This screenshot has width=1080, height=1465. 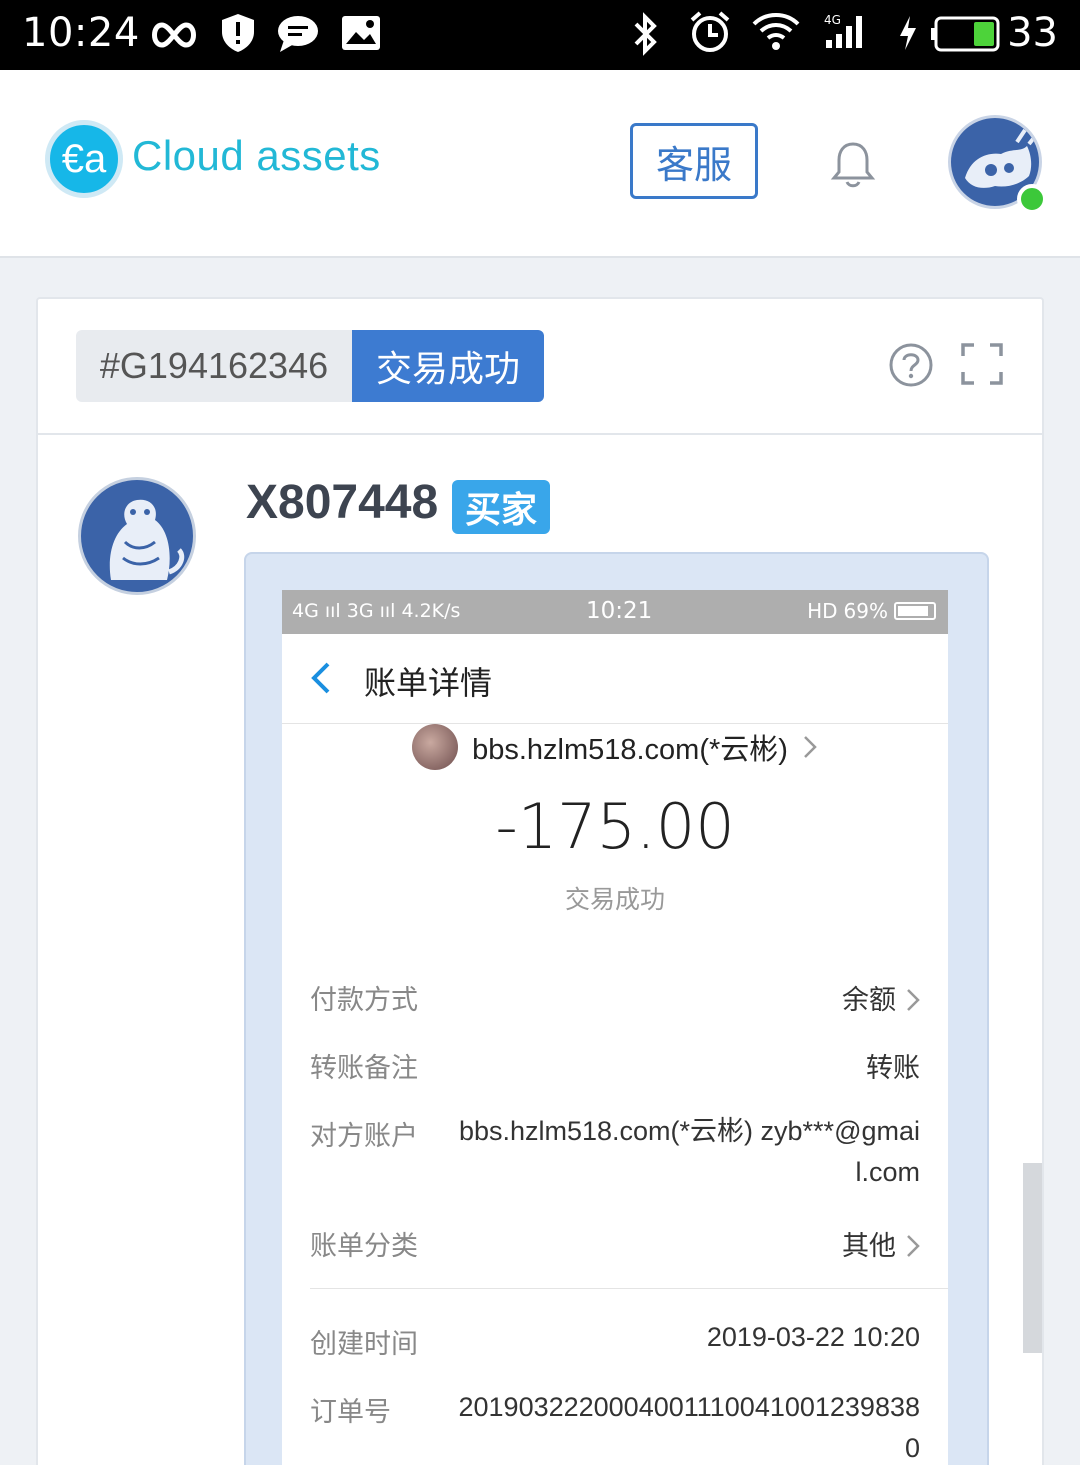 I want to click on logo-text: Cloud assets, so click(x=256, y=156).